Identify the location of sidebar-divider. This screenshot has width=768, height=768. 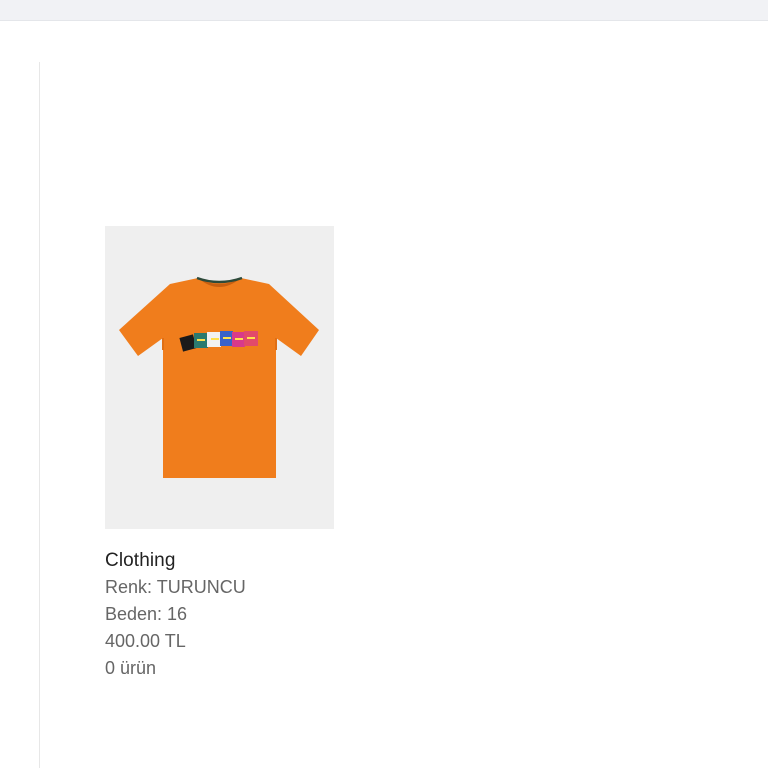
(39, 415).